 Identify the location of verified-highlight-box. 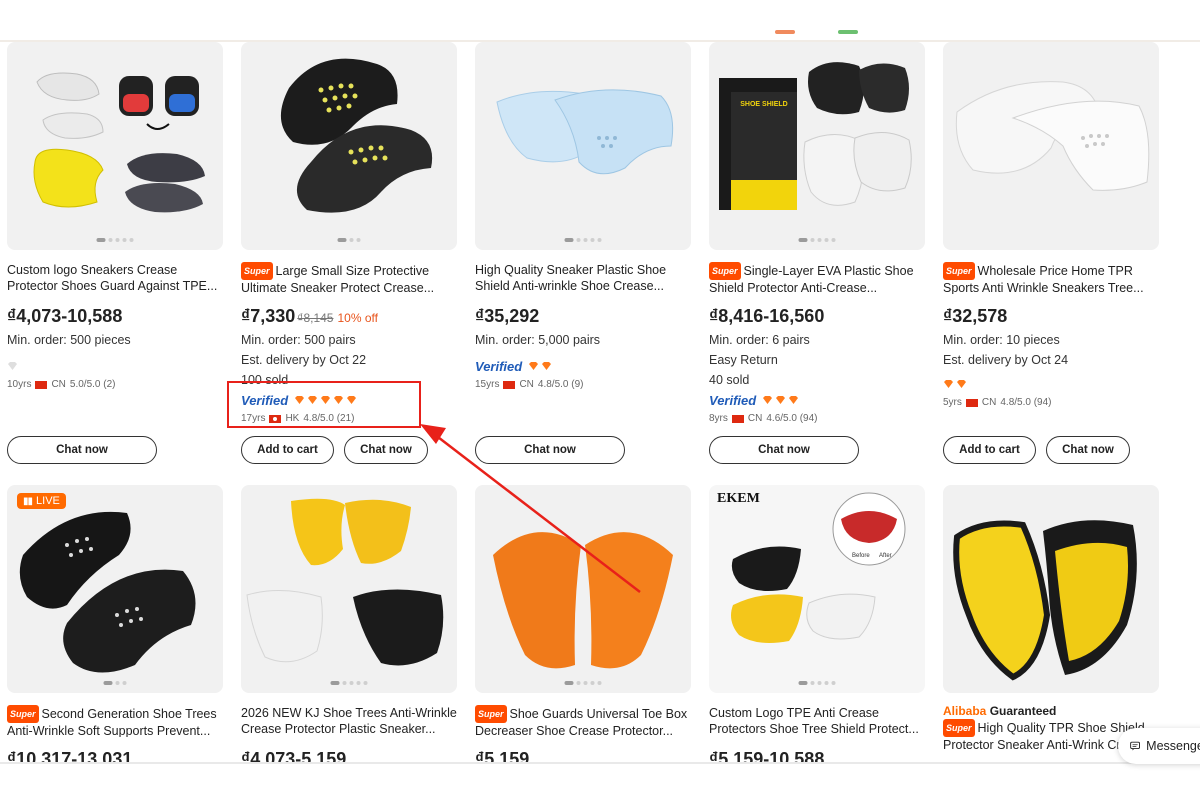
(324, 404).